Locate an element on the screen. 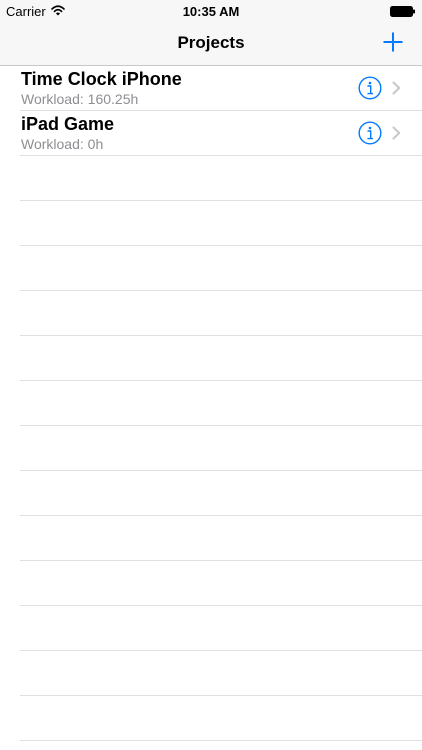 The image size is (422, 750). top-bars: Carrier 10:35 AM Projects is located at coordinates (211, 33).